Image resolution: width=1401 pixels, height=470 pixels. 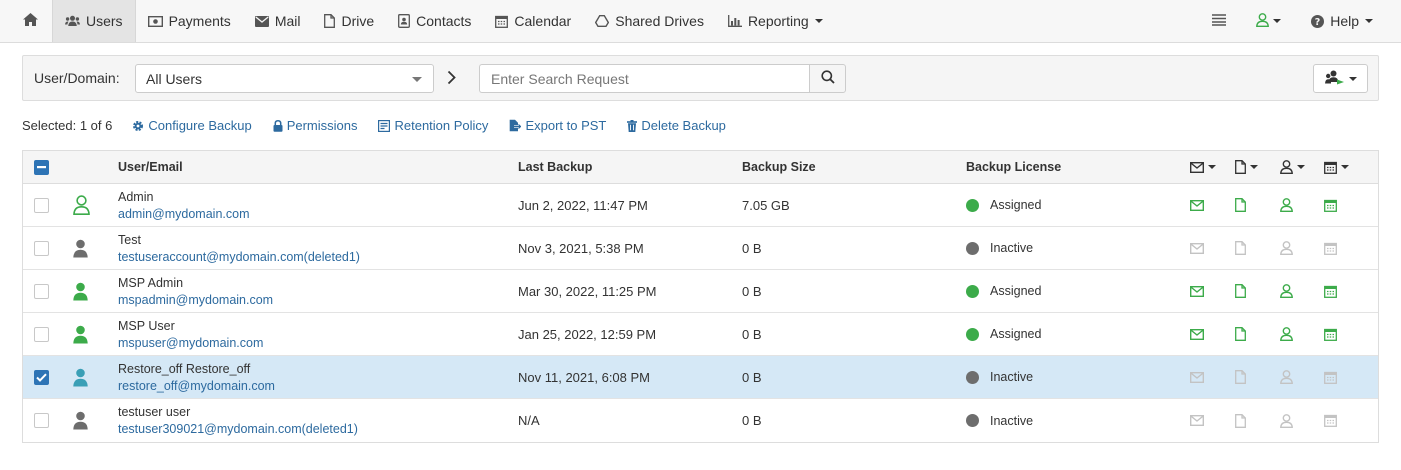 I want to click on user-name: MSP Admin, so click(x=151, y=282).